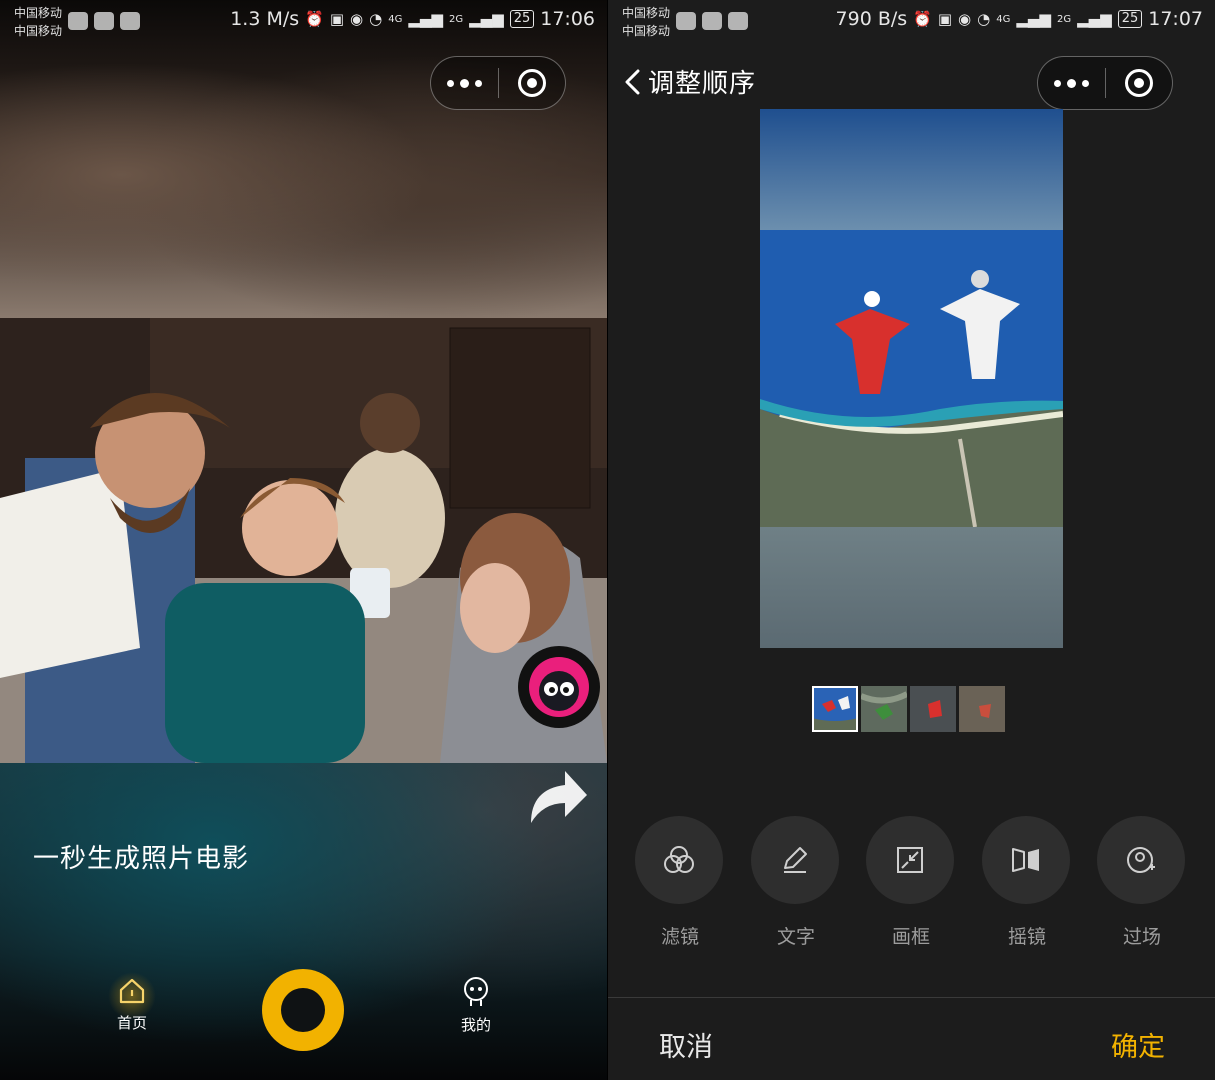 The image size is (1215, 1080). What do you see at coordinates (395, 19) in the screenshot?
I see `network-type-1: 4G` at bounding box center [395, 19].